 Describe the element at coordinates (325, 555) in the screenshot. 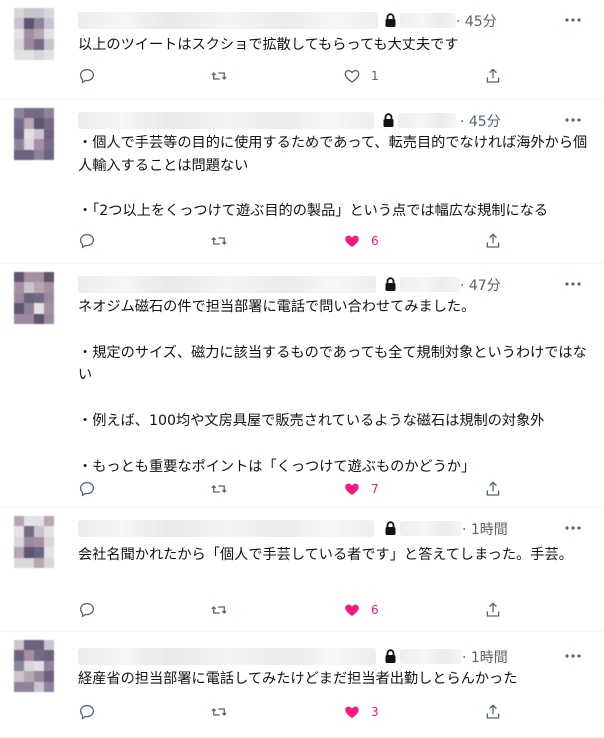

I see `tweet-text: 会社名聞かれたから「個人で手芸している者です」と答えてしまった。手芸。` at that location.